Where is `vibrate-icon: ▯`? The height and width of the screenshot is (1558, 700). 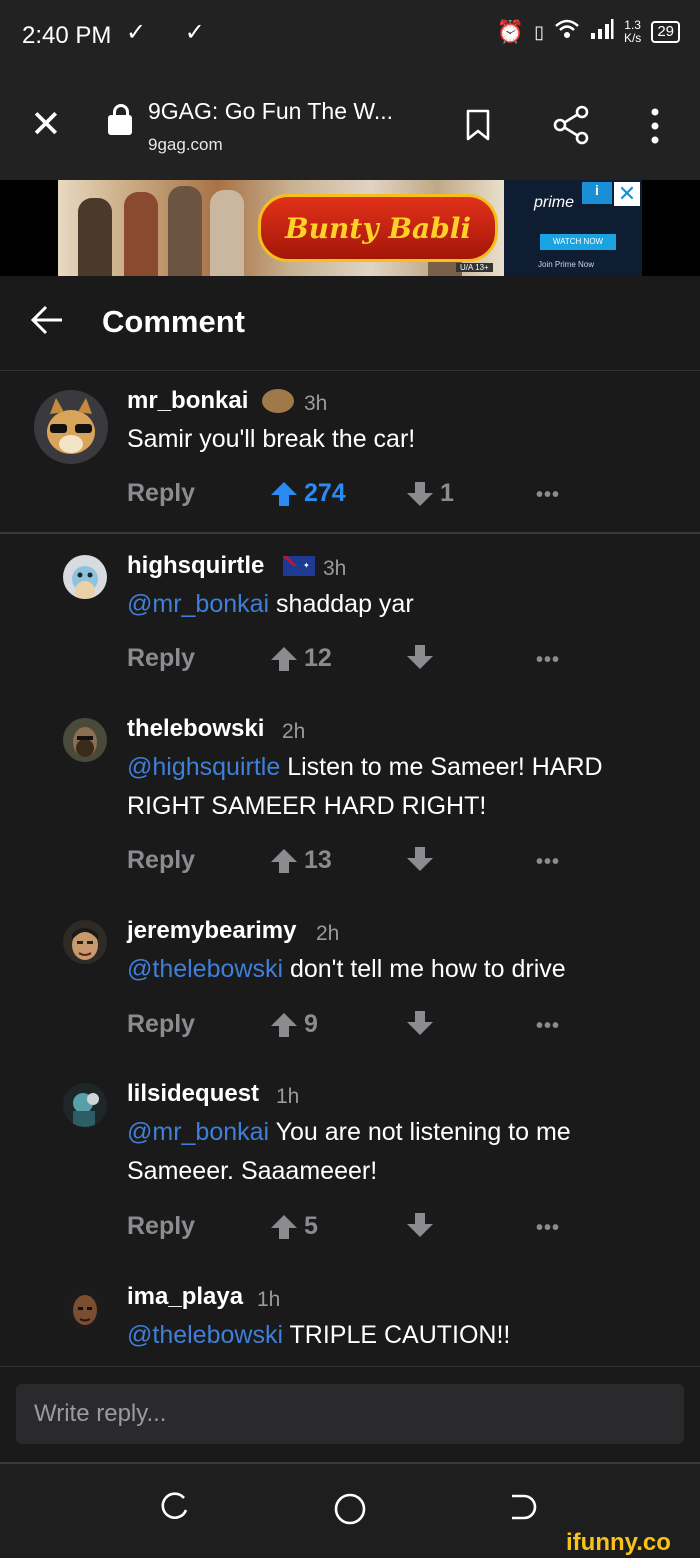 vibrate-icon: ▯ is located at coordinates (539, 31).